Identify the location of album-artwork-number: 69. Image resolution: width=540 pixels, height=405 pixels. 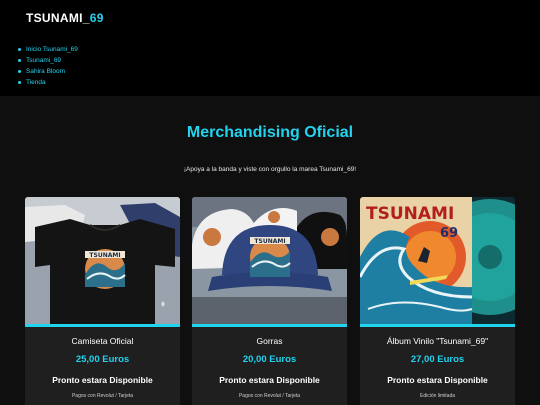
(449, 233).